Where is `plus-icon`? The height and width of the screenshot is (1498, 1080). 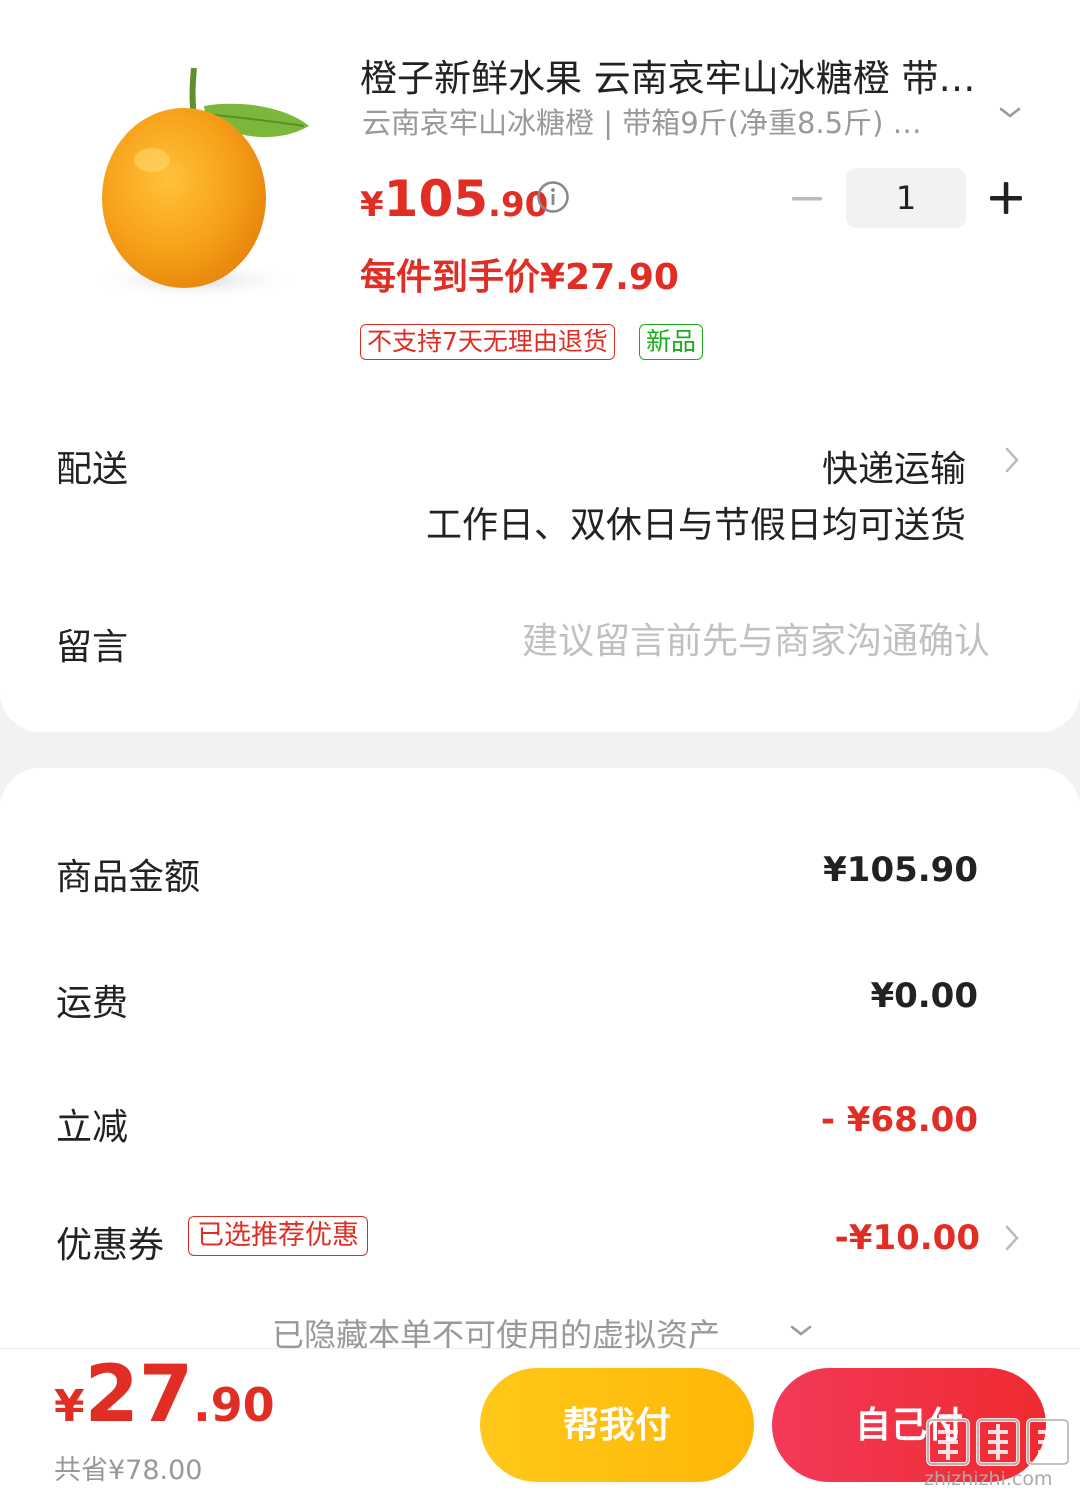 plus-icon is located at coordinates (1006, 198).